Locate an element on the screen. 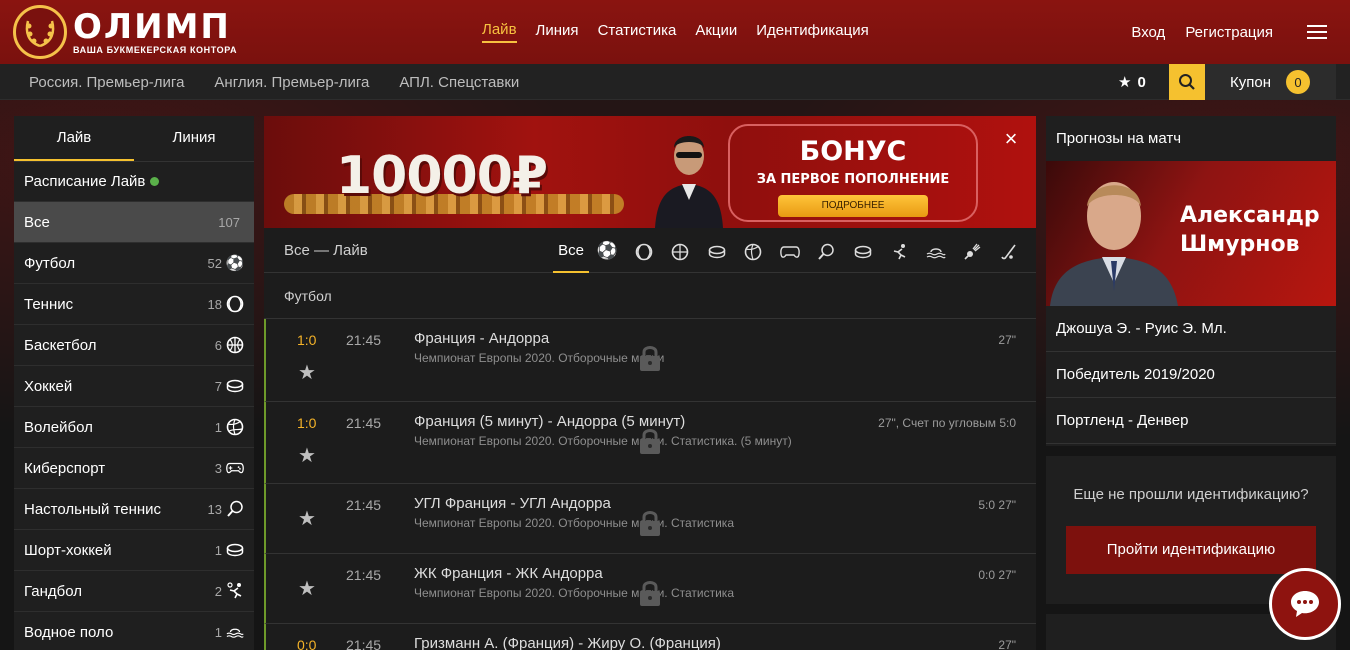  sidebar-item-football: Футбол 52 ⚽ is located at coordinates (134, 263).